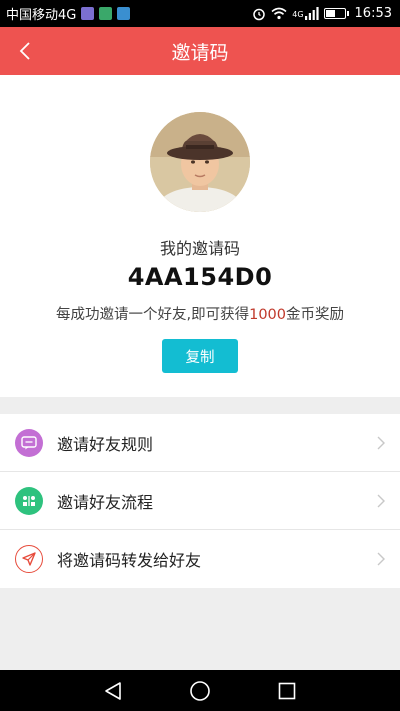 The image size is (400, 711). I want to click on triangle-back-icon, so click(113, 690).